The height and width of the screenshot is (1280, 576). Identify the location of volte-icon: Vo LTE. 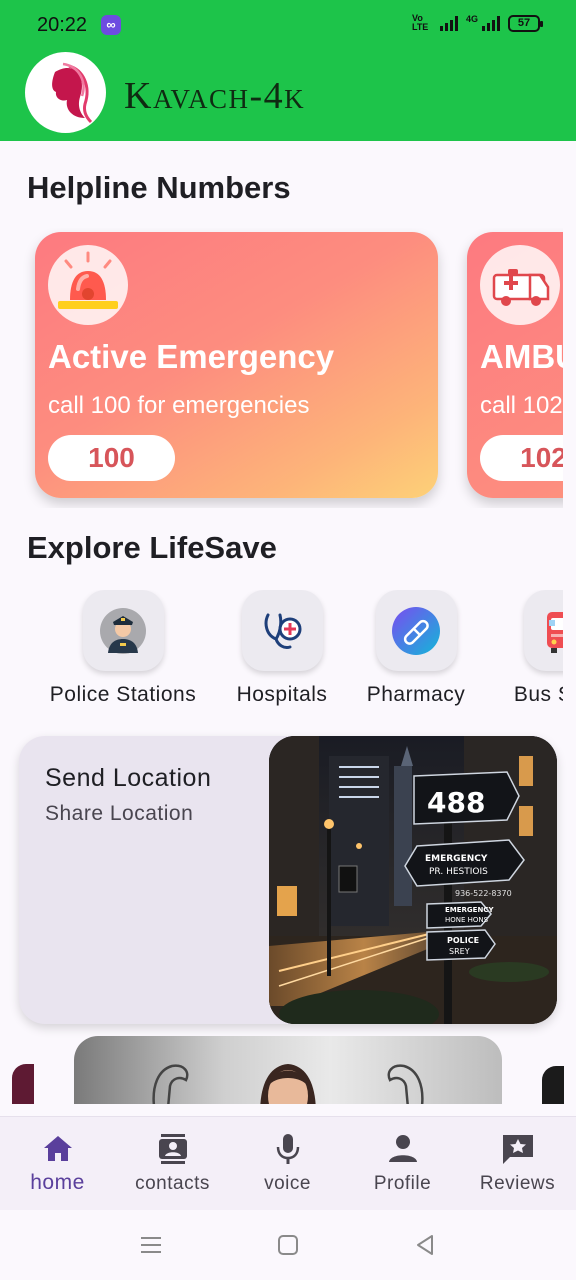
(420, 22).